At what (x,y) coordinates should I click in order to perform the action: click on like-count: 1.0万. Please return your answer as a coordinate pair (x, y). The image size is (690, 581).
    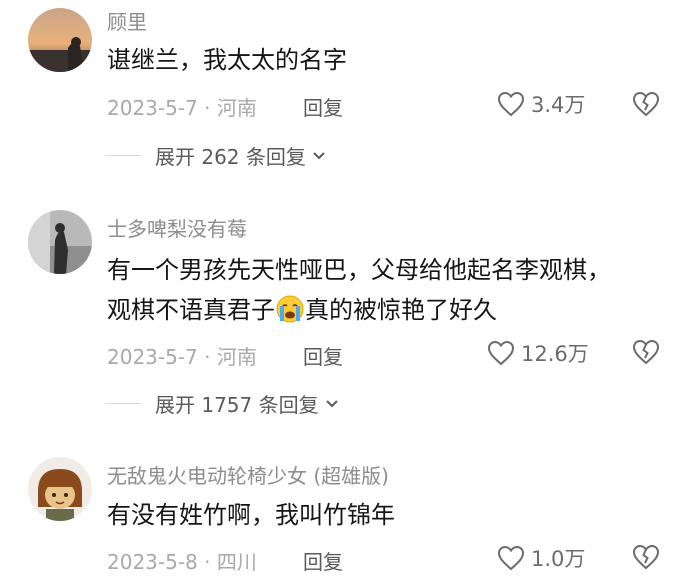
    Looking at the image, I should click on (558, 559).